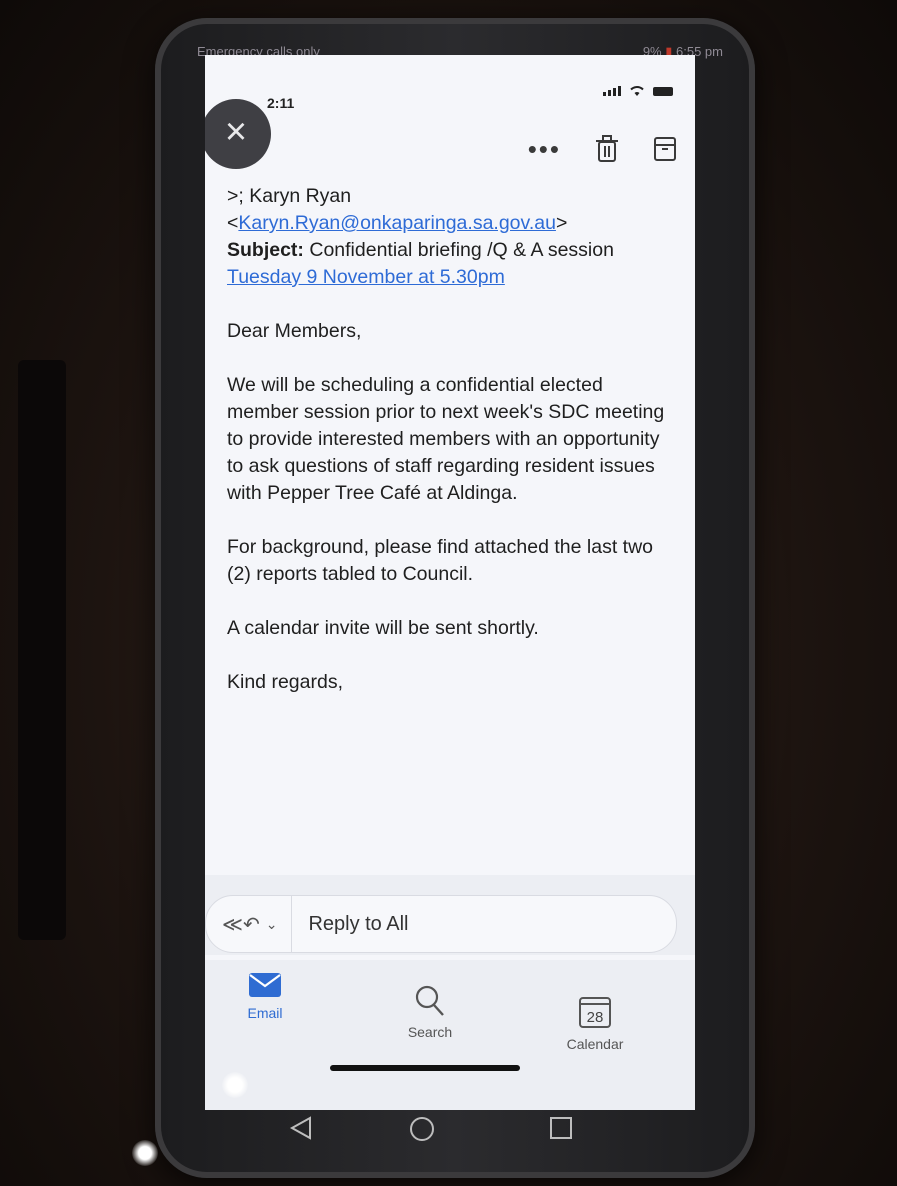  I want to click on chevron-down-icon: ⌄, so click(272, 924).